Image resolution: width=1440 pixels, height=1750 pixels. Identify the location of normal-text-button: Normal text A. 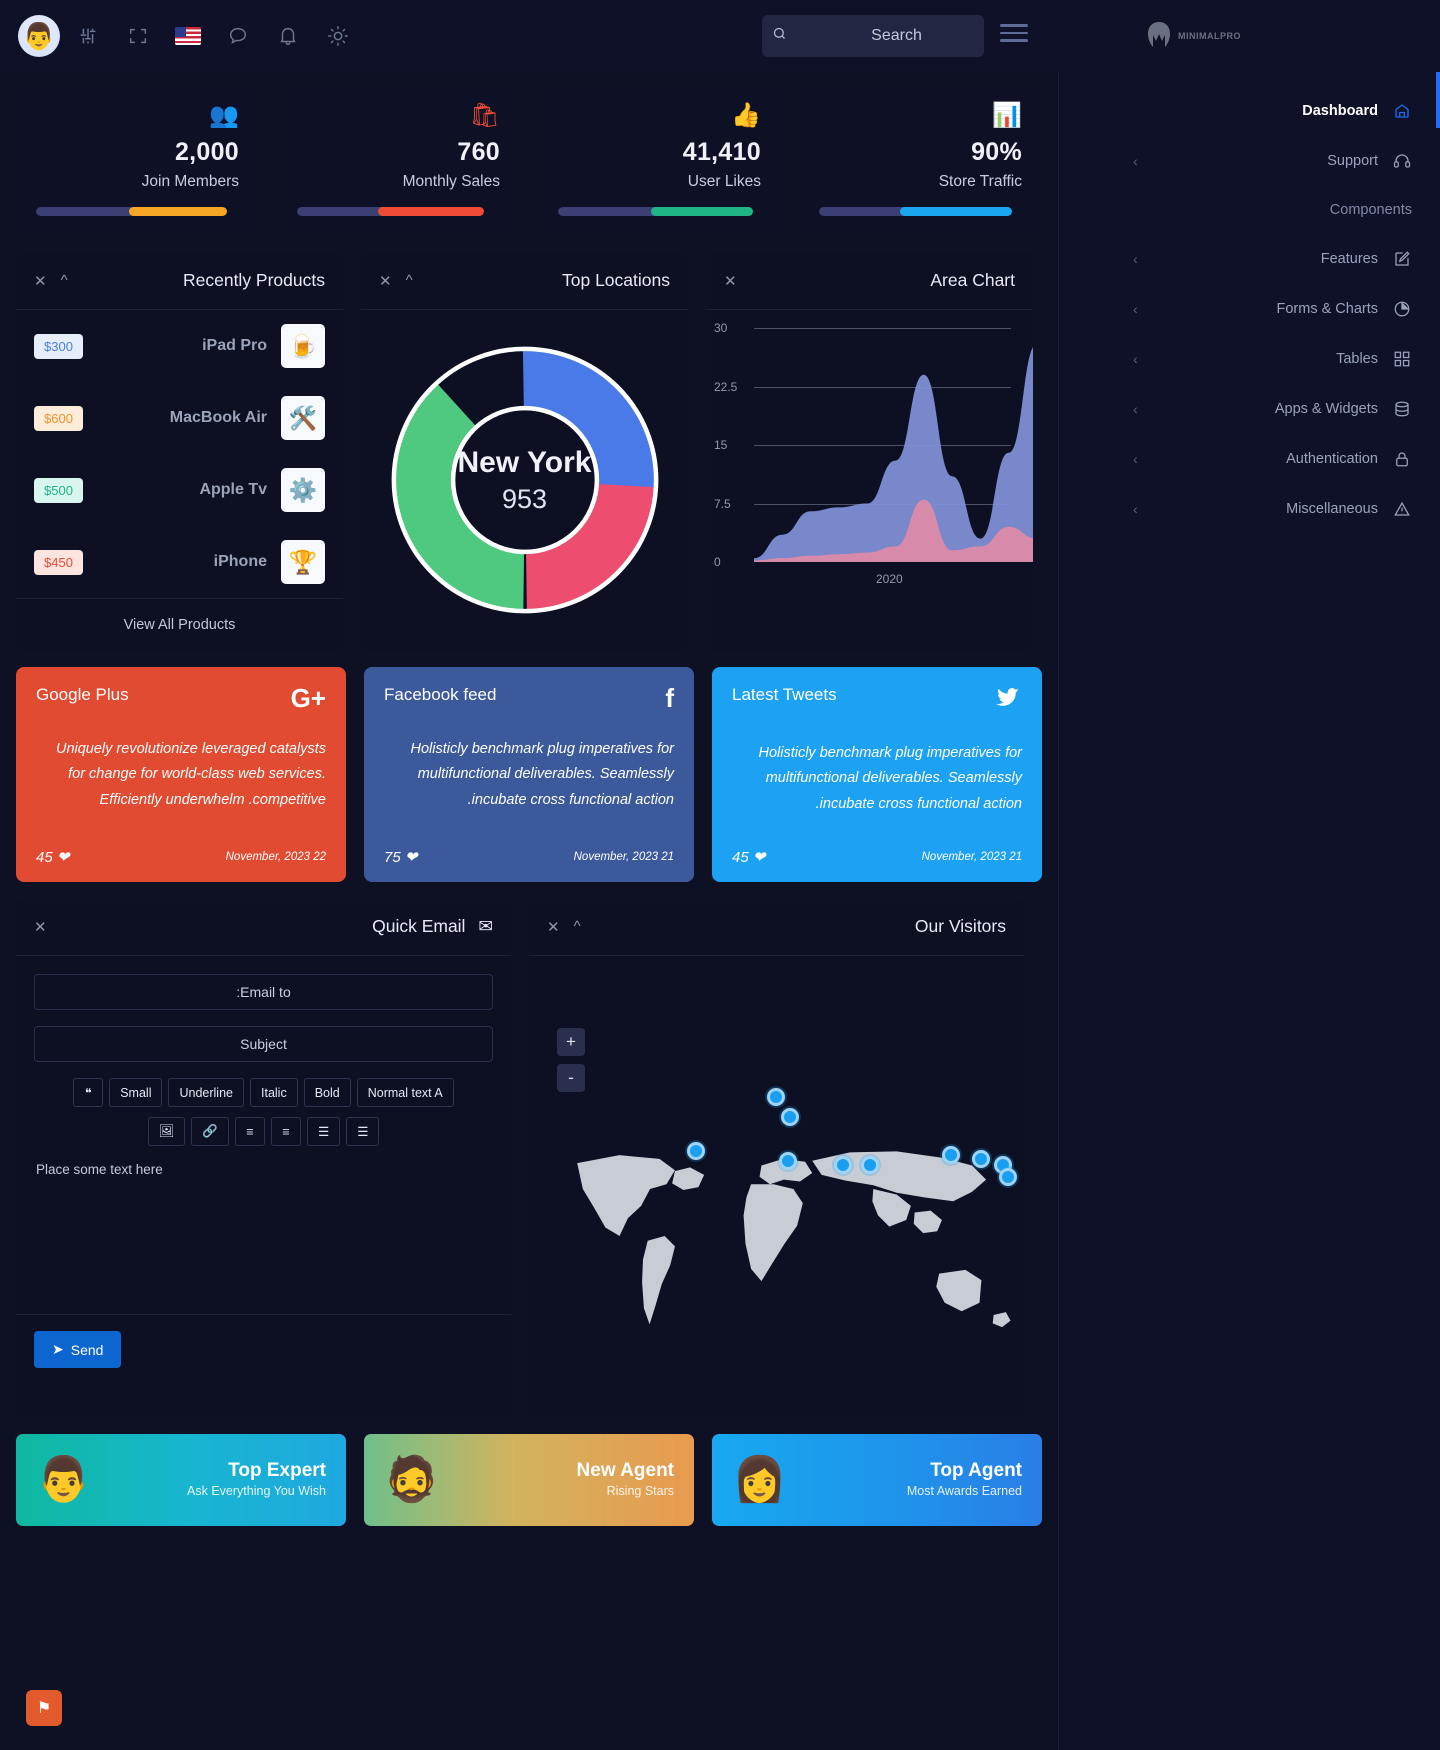
(405, 1092).